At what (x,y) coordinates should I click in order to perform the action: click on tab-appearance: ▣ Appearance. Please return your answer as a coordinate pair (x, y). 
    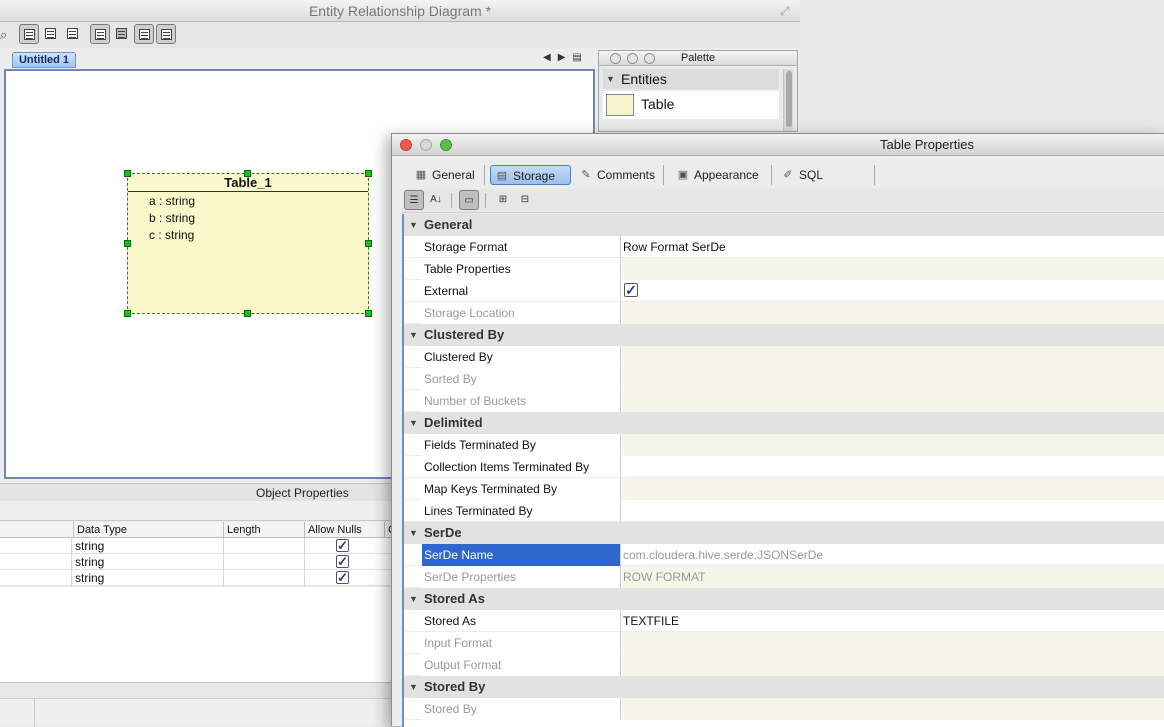
    Looking at the image, I should click on (722, 175).